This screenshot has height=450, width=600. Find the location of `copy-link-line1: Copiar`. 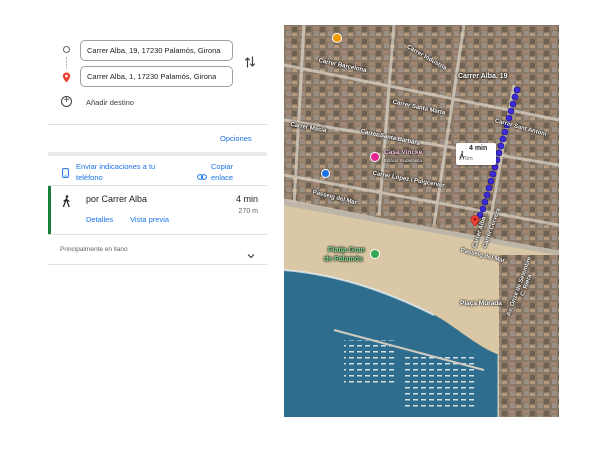

copy-link-line1: Copiar is located at coordinates (222, 166).